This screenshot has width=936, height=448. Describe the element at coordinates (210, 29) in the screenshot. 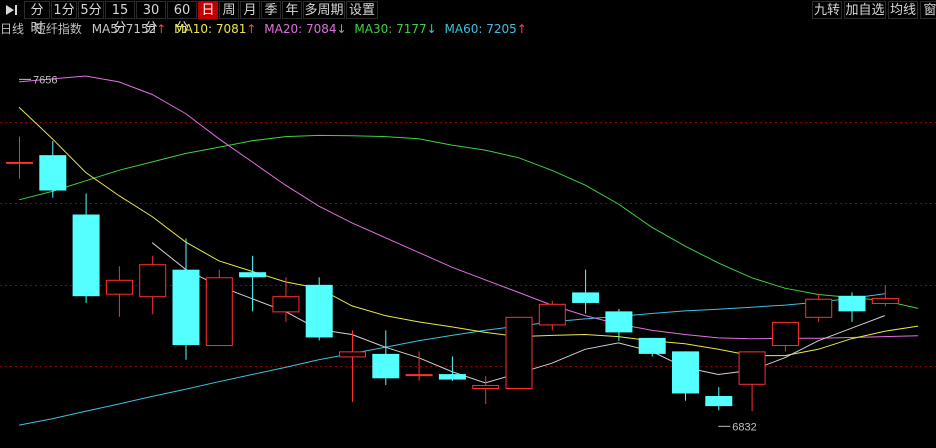

I see `ma10-value: MA10: 7081` at that location.